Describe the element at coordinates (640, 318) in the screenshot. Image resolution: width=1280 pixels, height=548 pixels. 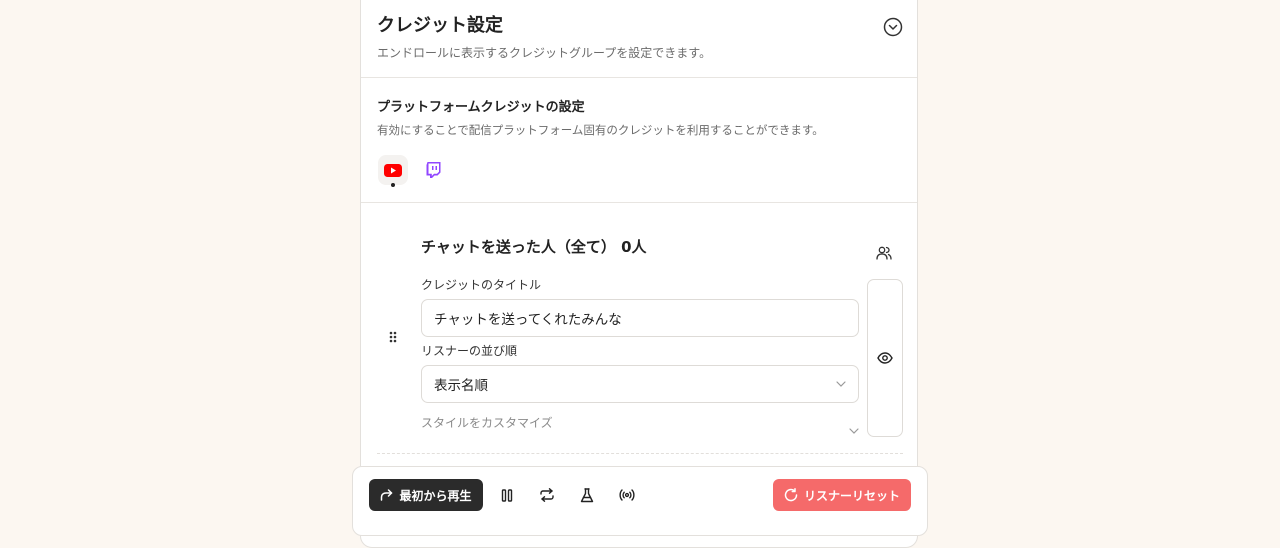
I see `credit-title-input: チャットを送ってくれたみんな` at that location.